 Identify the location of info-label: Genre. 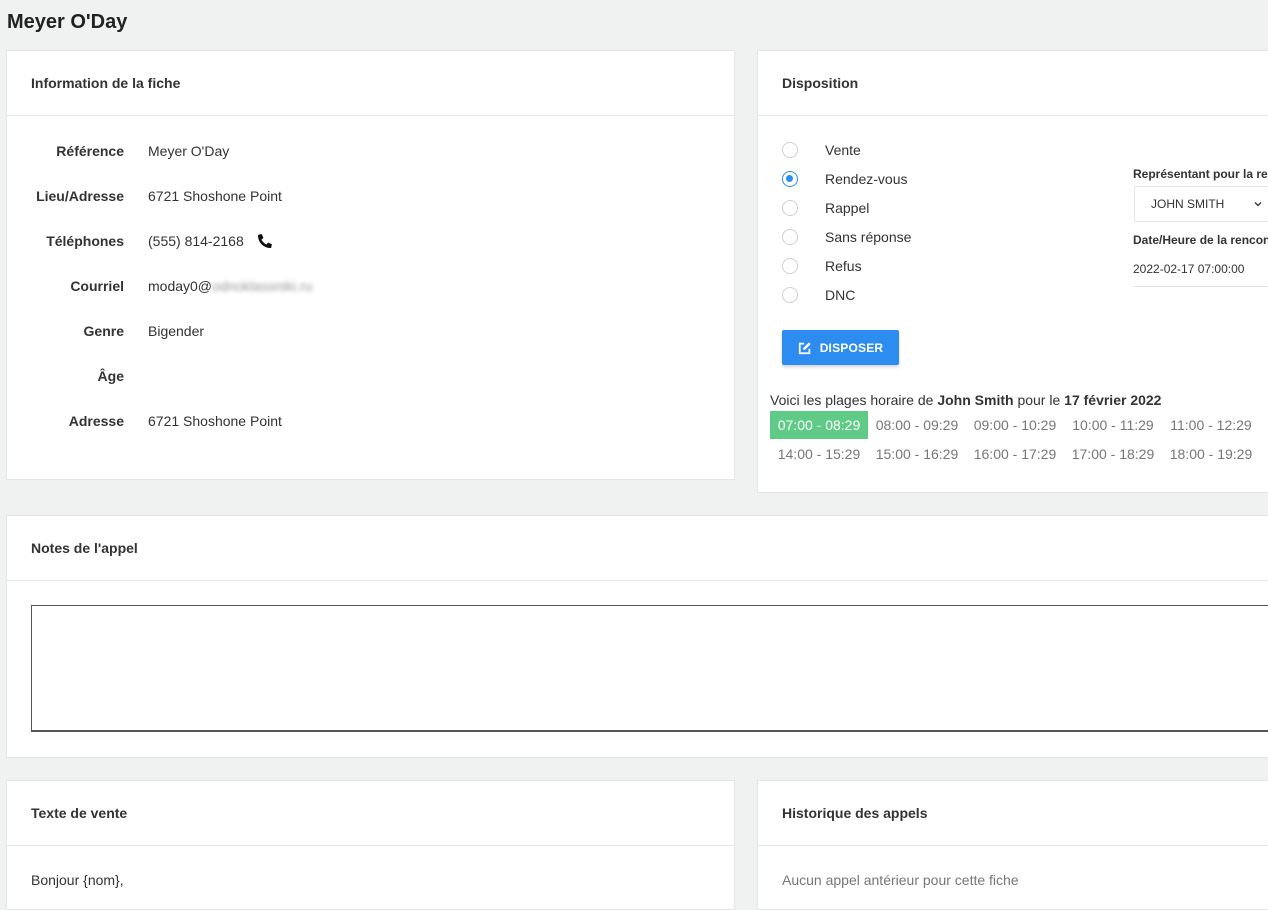
(103, 331).